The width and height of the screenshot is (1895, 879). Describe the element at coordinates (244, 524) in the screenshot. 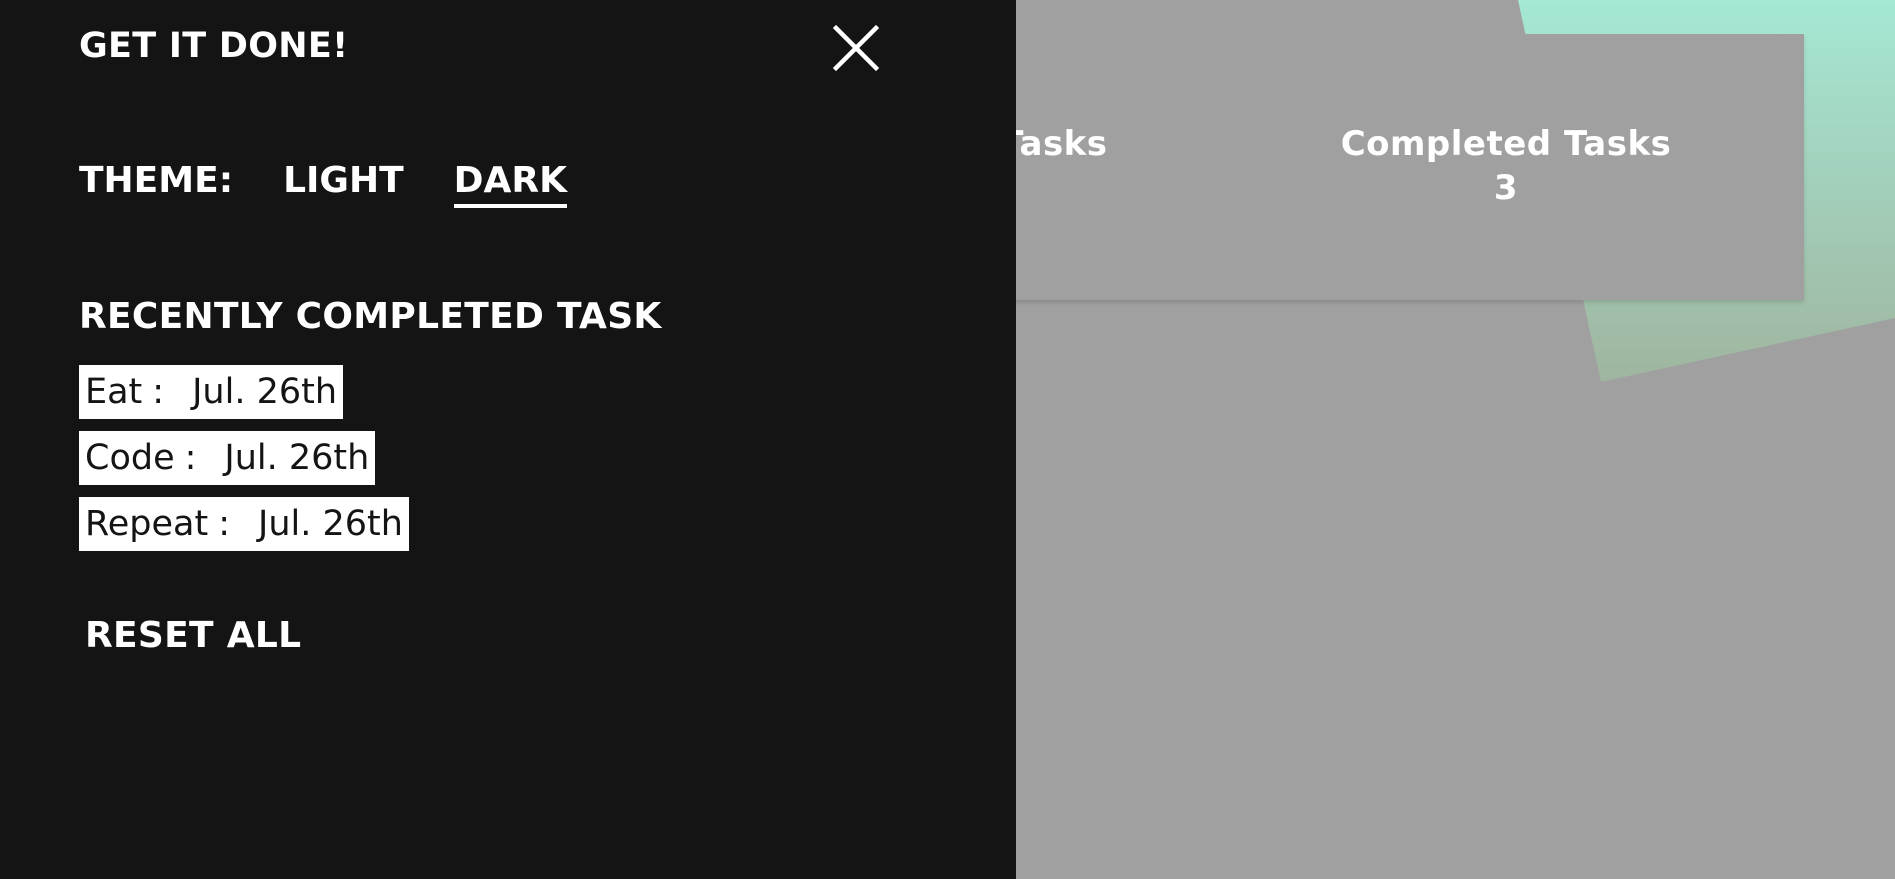

I see `recent-task-chip: Repeat: Jul. 26th` at that location.